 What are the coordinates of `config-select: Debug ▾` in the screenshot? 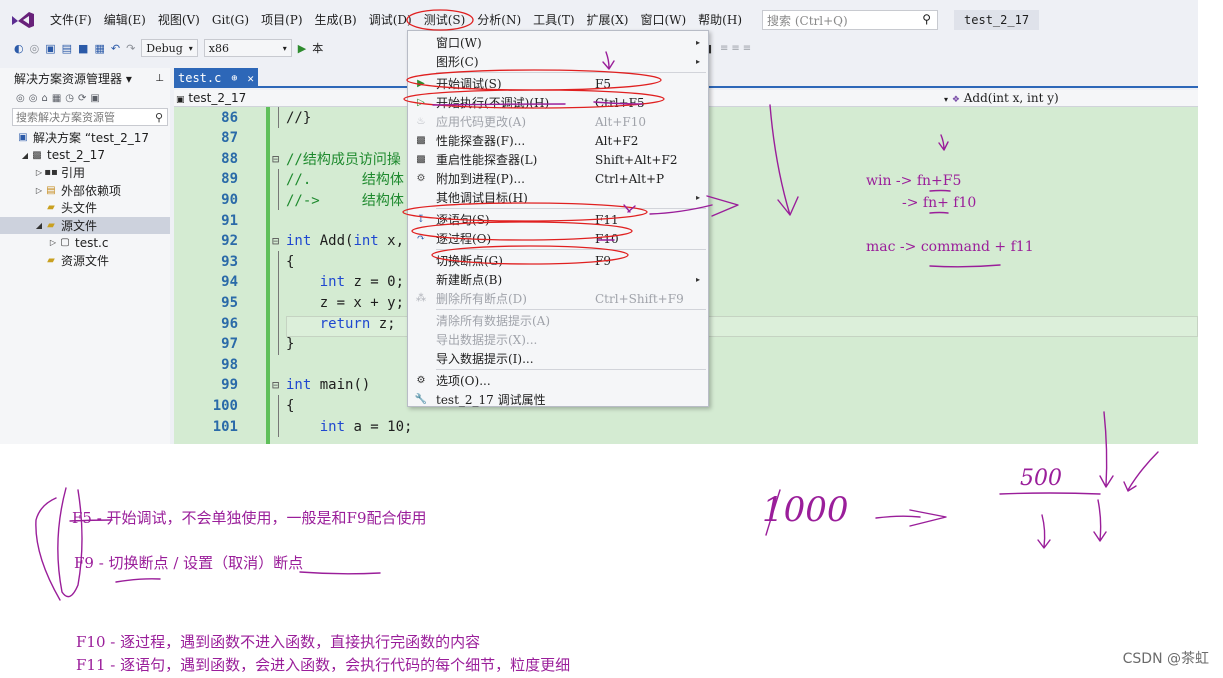 It's located at (169, 48).